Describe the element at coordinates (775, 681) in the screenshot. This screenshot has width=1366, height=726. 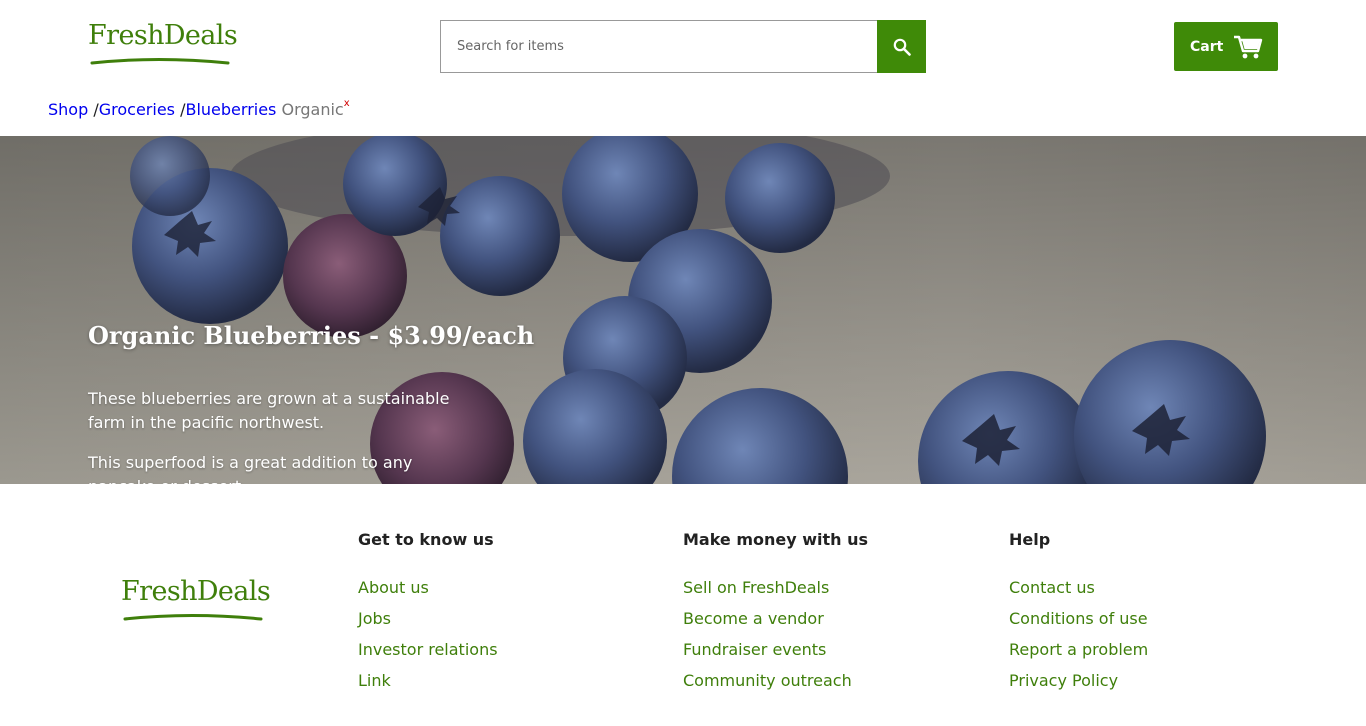
I see `footer-link-community-outreach: Community outreach` at that location.